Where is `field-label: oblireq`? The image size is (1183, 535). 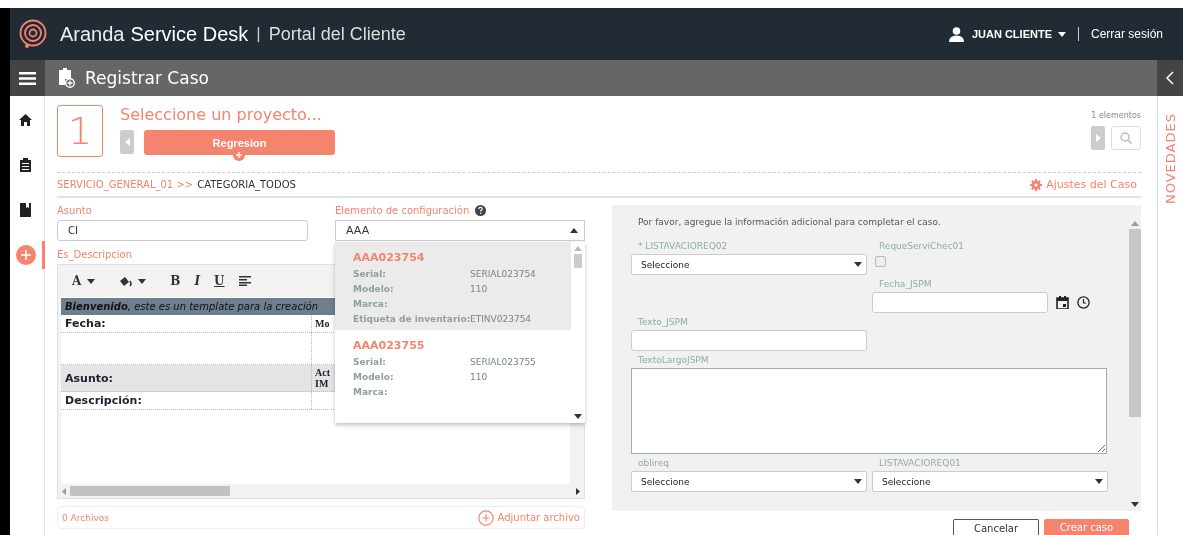
field-label: oblireq is located at coordinates (653, 463).